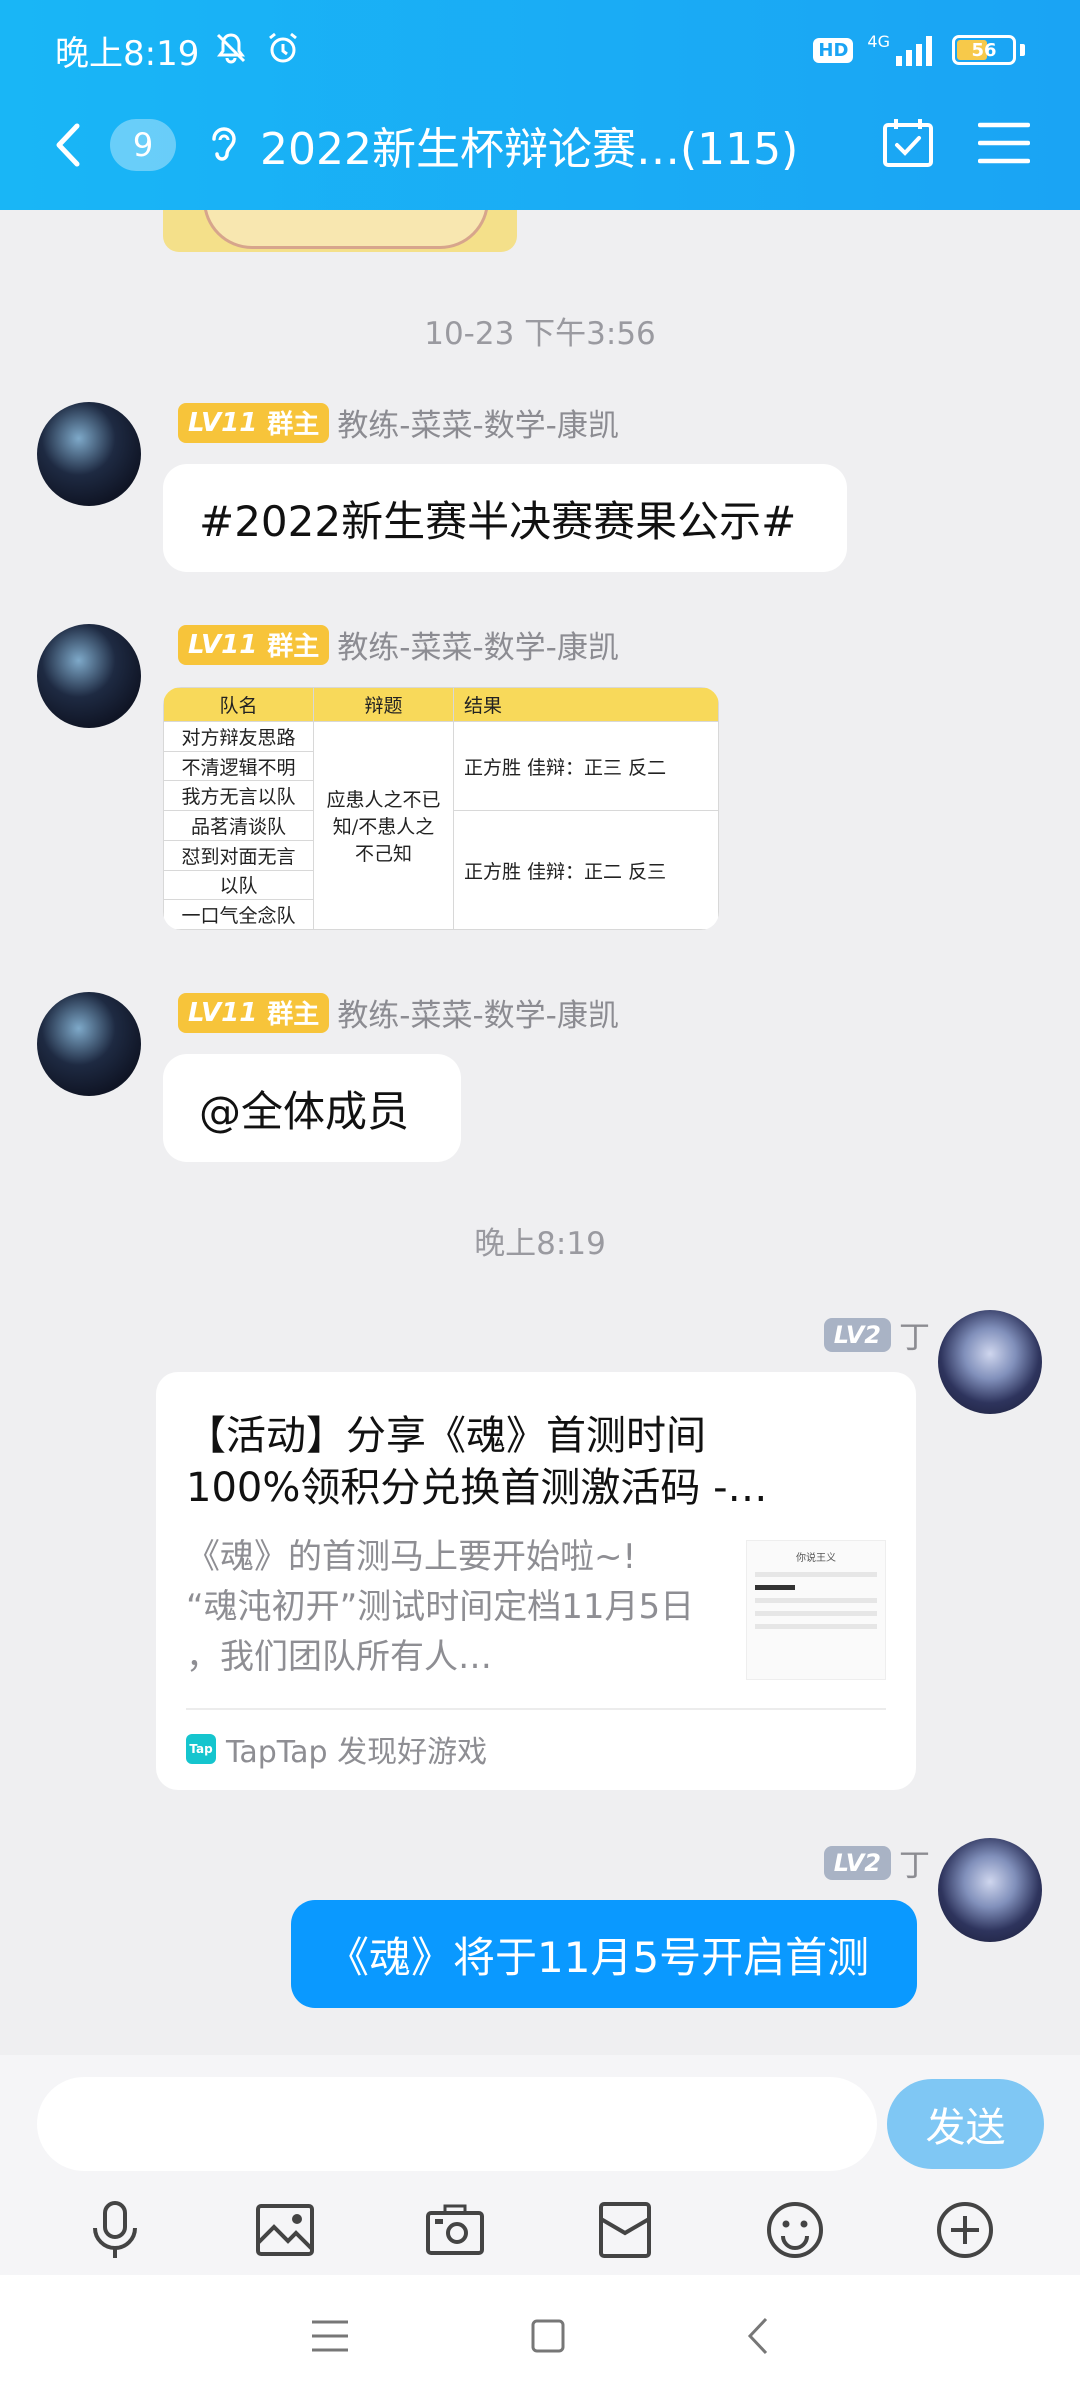 The image size is (1080, 2400). Describe the element at coordinates (115, 2230) in the screenshot. I see `mic-icon` at that location.